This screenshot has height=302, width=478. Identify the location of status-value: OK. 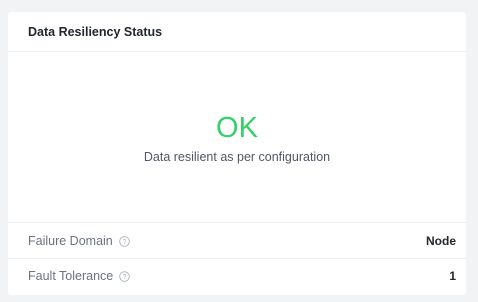
(237, 128).